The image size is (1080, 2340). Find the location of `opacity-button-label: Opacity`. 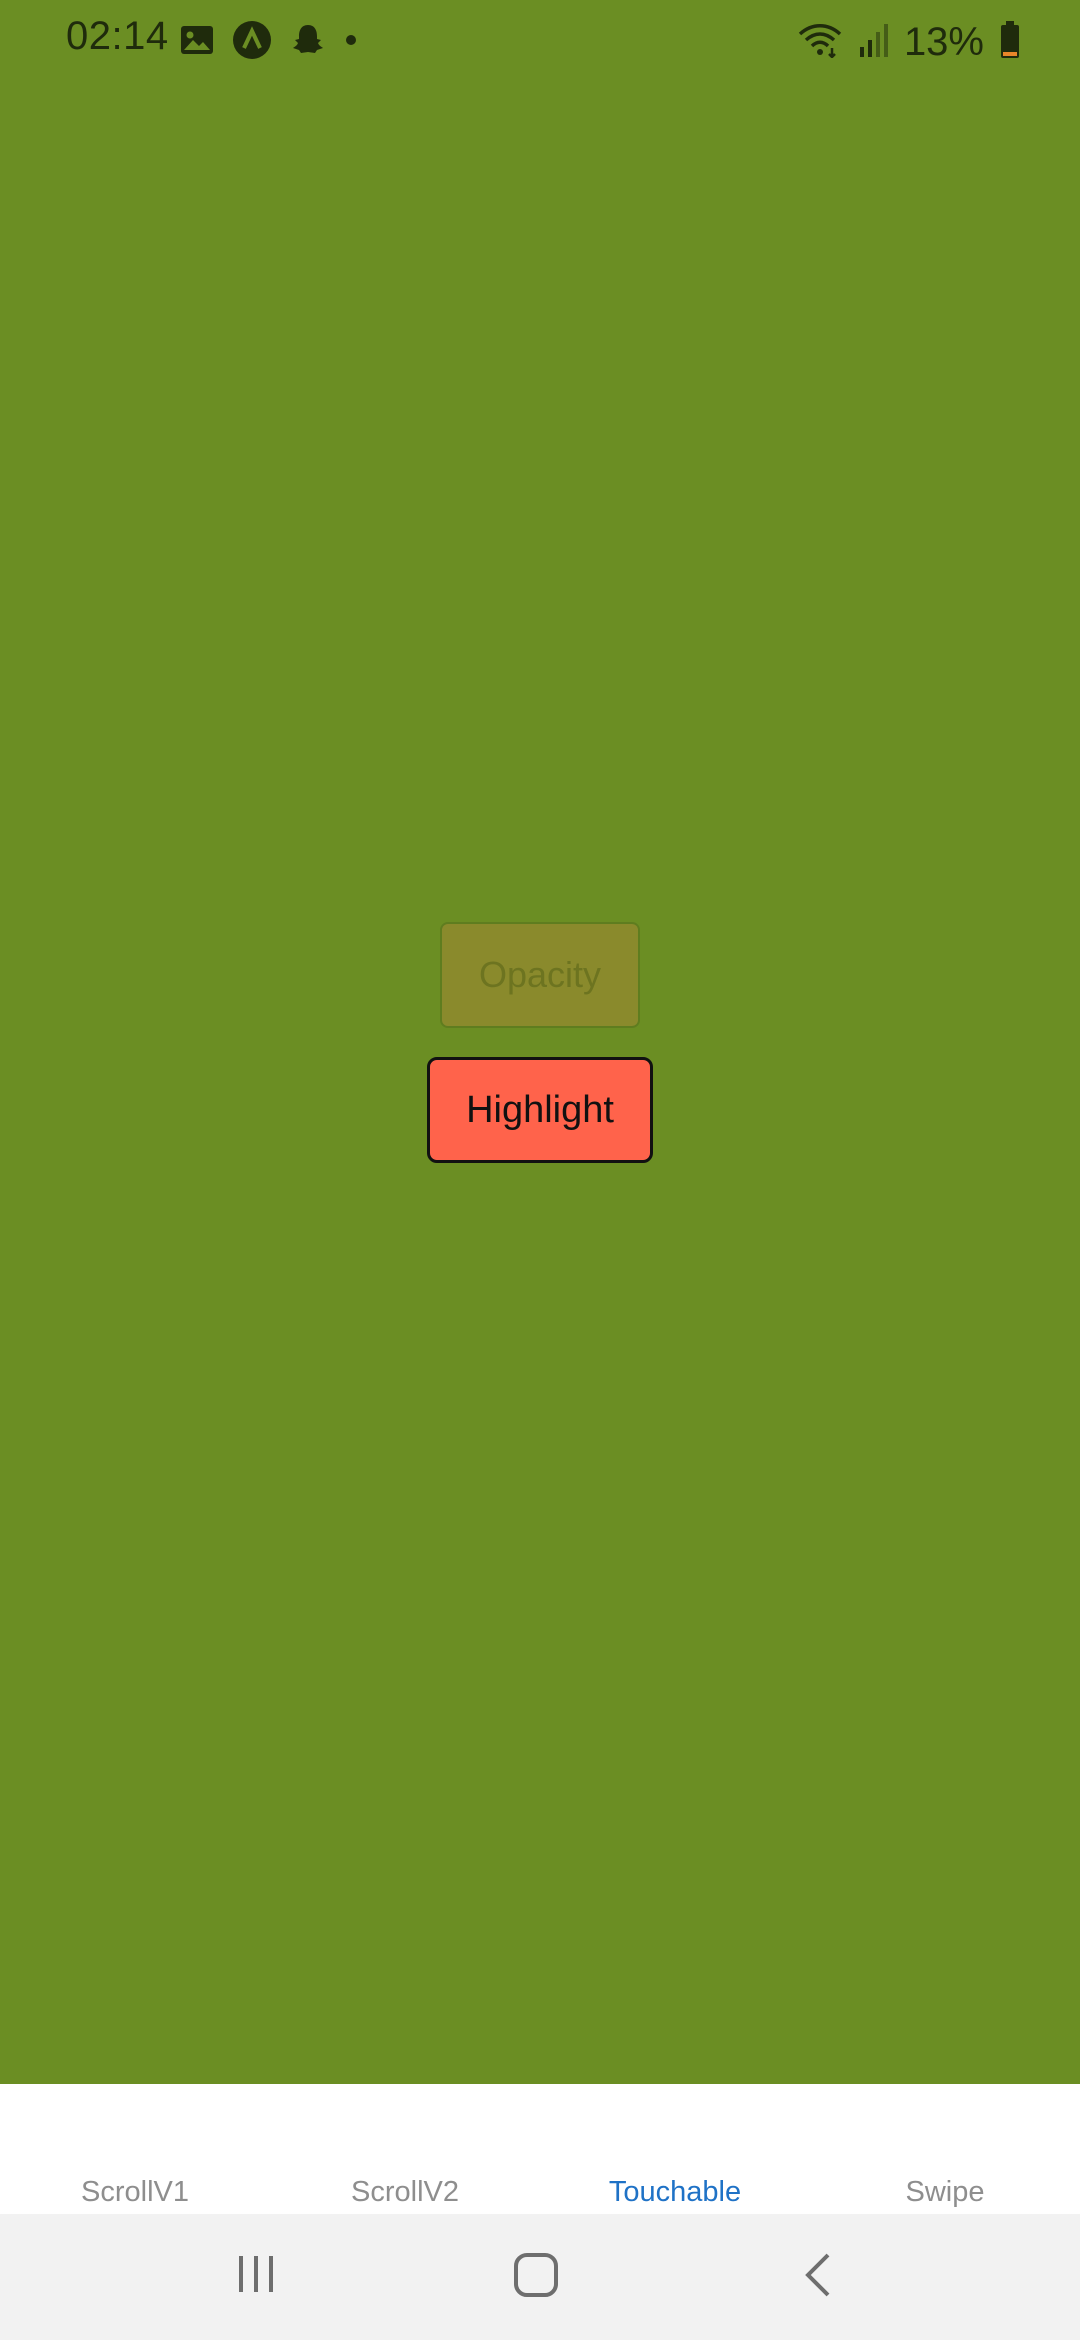

opacity-button-label: Opacity is located at coordinates (540, 974).